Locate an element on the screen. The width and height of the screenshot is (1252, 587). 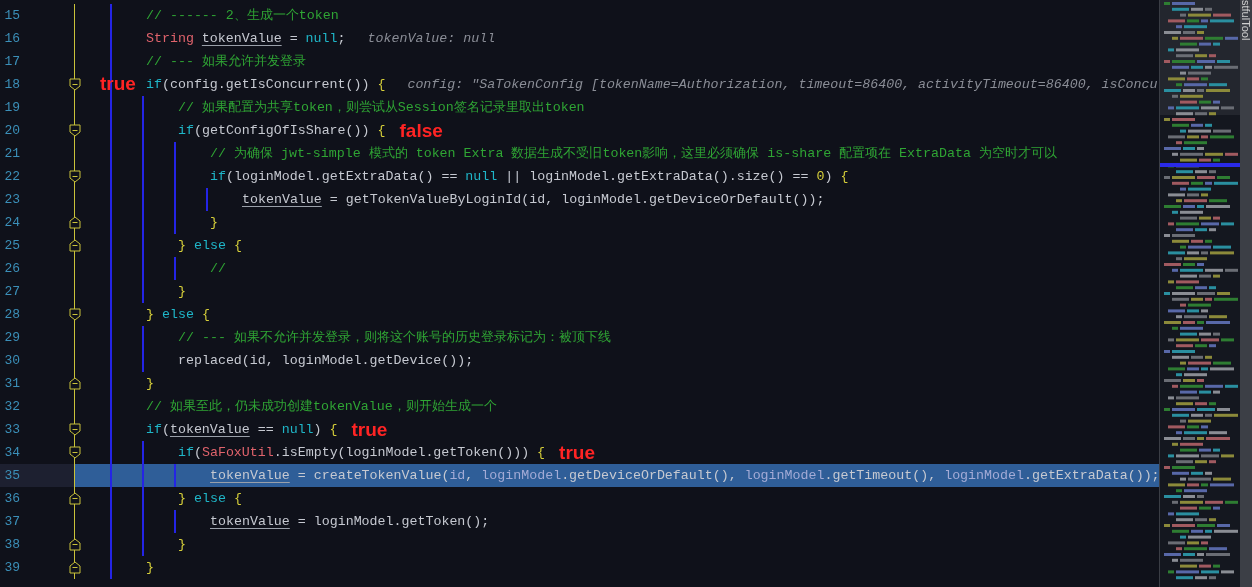
line-number: 15 is located at coordinates (11, 16).